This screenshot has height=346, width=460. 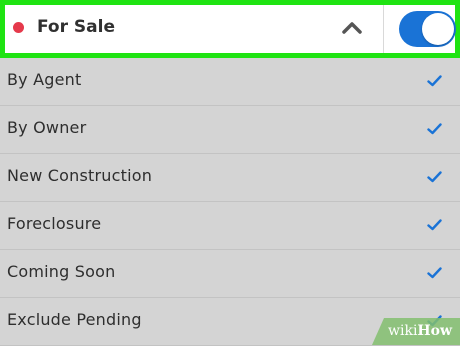 What do you see at coordinates (230, 226) in the screenshot?
I see `list-item-foreclosure: Foreclosure` at bounding box center [230, 226].